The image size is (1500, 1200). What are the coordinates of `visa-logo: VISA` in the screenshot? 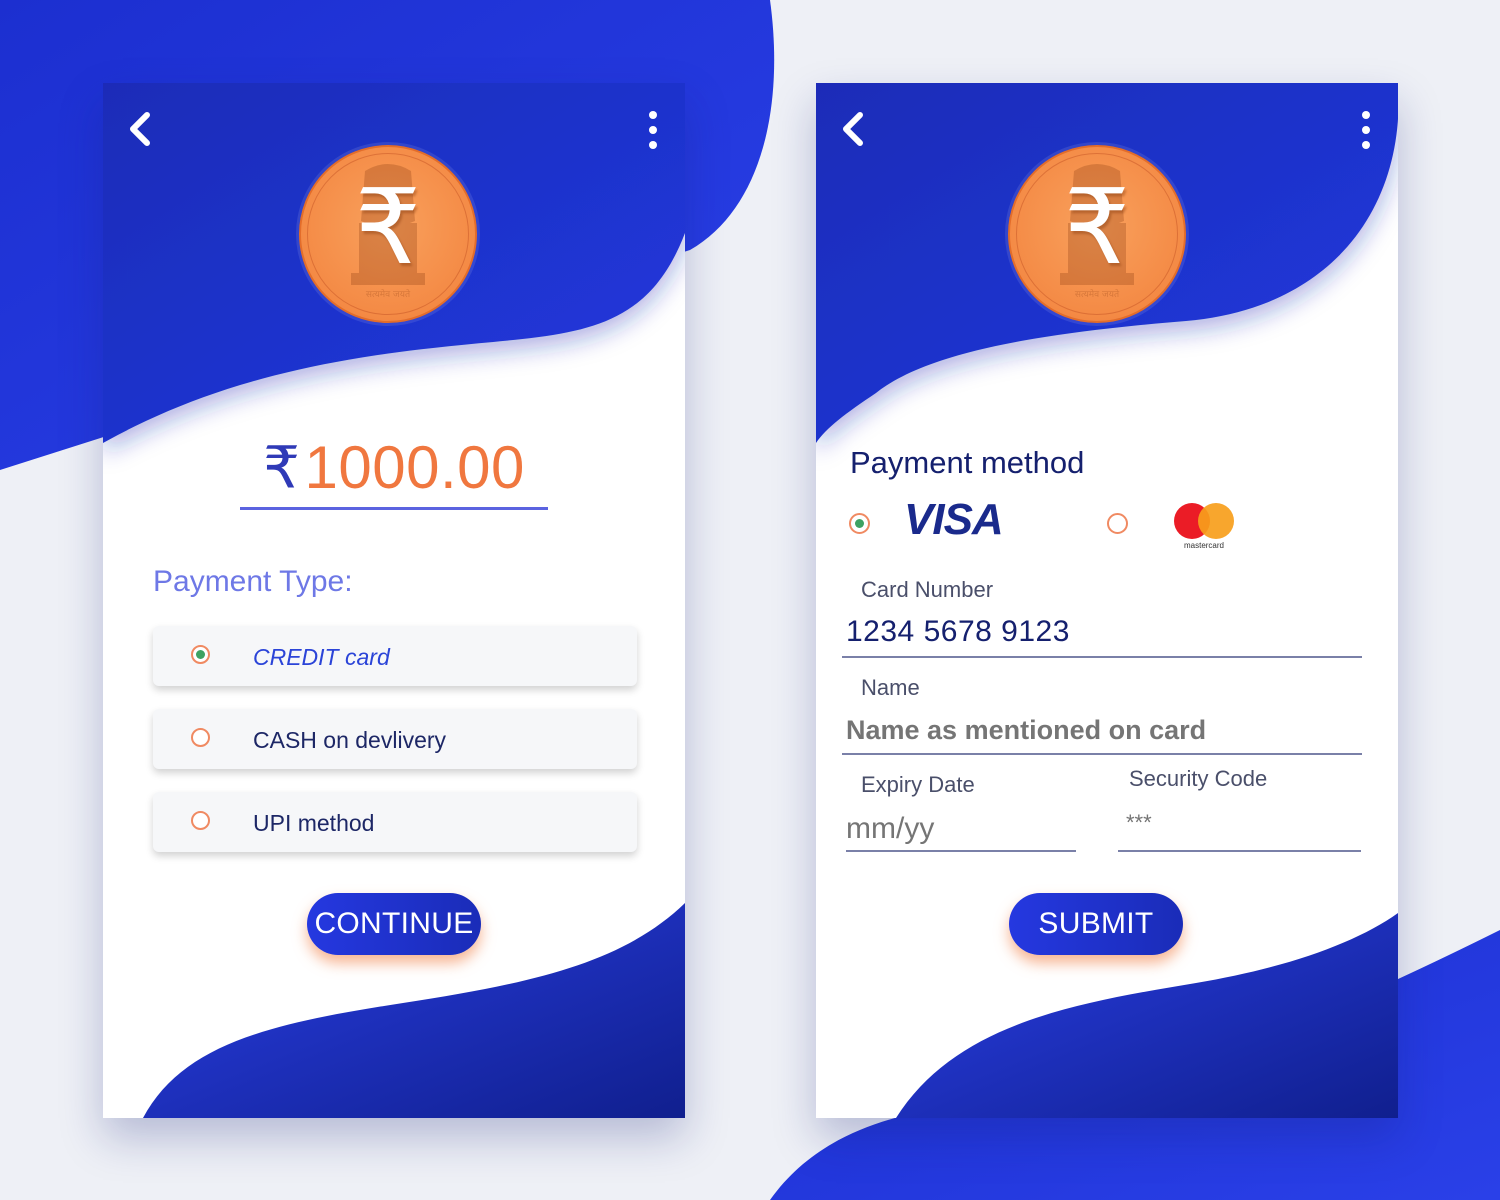 It's located at (954, 519).